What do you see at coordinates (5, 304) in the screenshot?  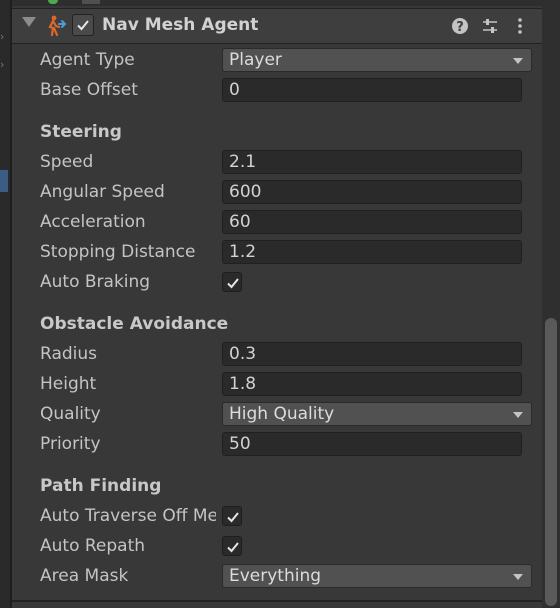 I see `hierarchy-strip: › ›` at bounding box center [5, 304].